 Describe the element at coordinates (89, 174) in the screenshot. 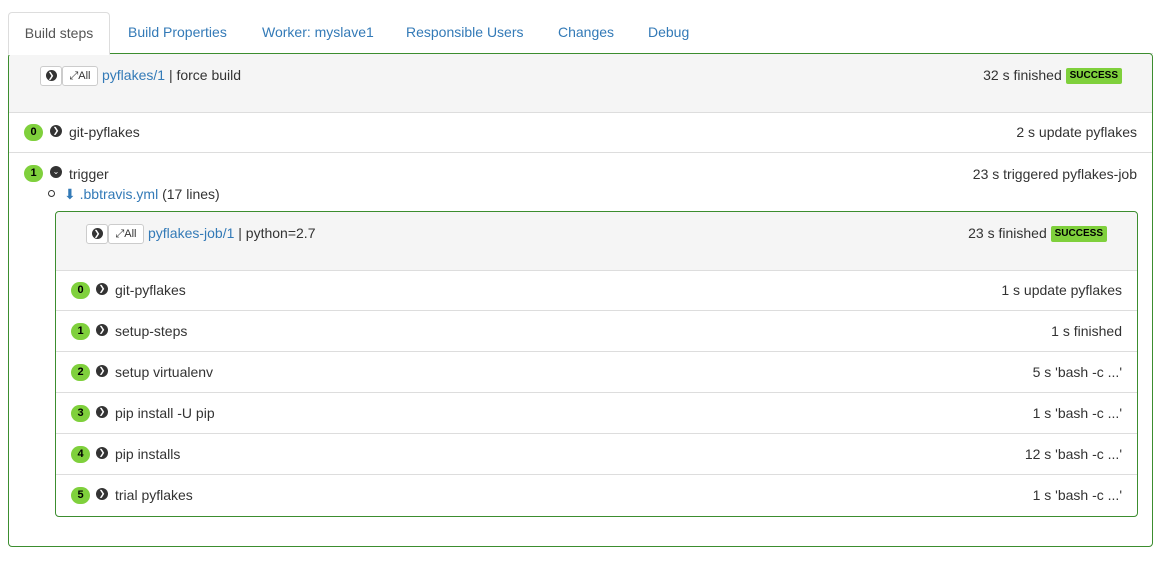

I see `step-name: trigger` at that location.